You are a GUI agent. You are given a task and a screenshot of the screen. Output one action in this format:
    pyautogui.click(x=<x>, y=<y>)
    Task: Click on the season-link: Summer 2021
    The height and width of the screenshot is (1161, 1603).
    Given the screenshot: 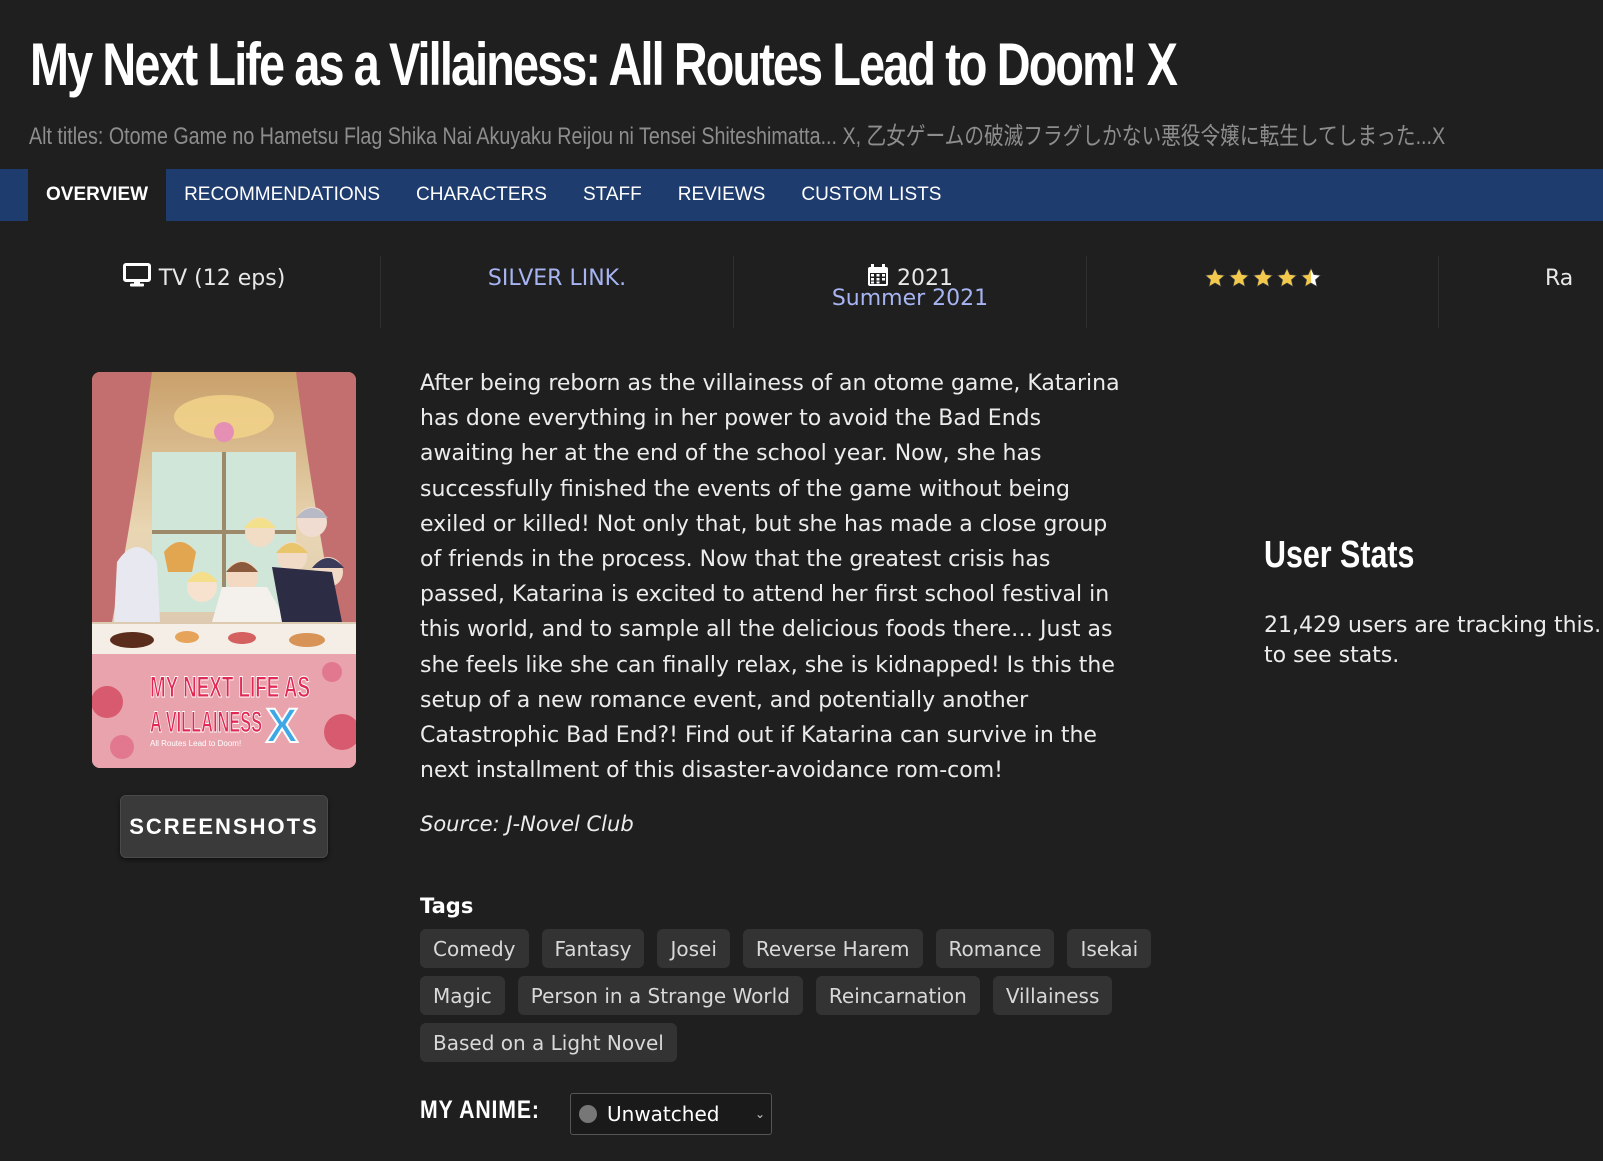 What is the action you would take?
    pyautogui.click(x=910, y=298)
    